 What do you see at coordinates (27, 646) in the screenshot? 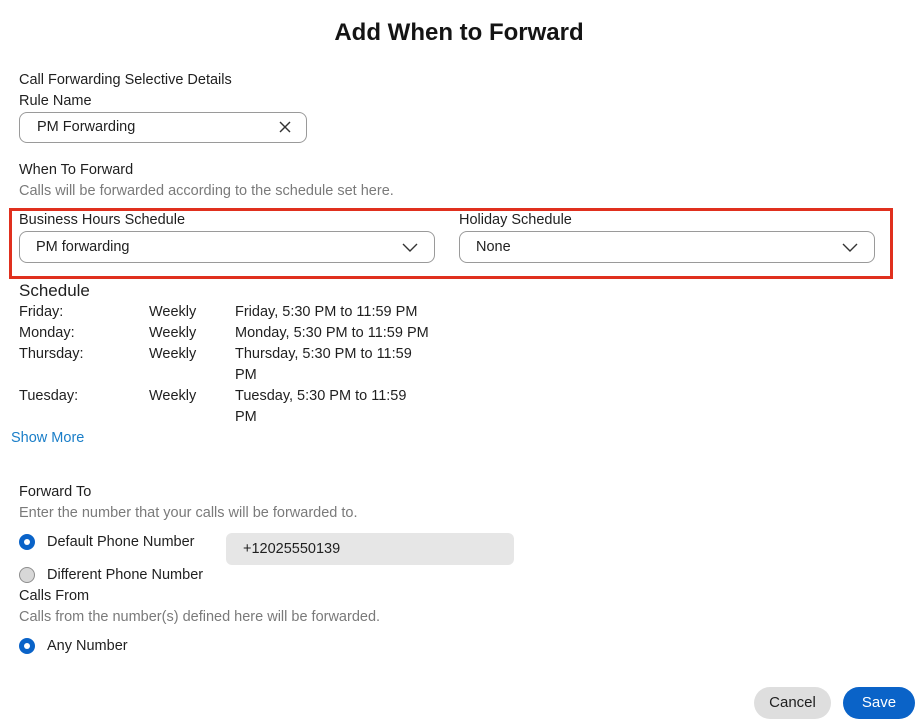
I see `any-number-radio` at bounding box center [27, 646].